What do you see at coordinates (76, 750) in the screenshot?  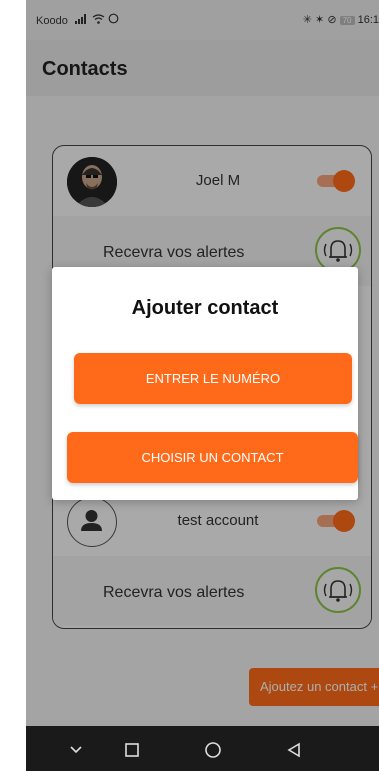 I see `chevron-down-icon` at bounding box center [76, 750].